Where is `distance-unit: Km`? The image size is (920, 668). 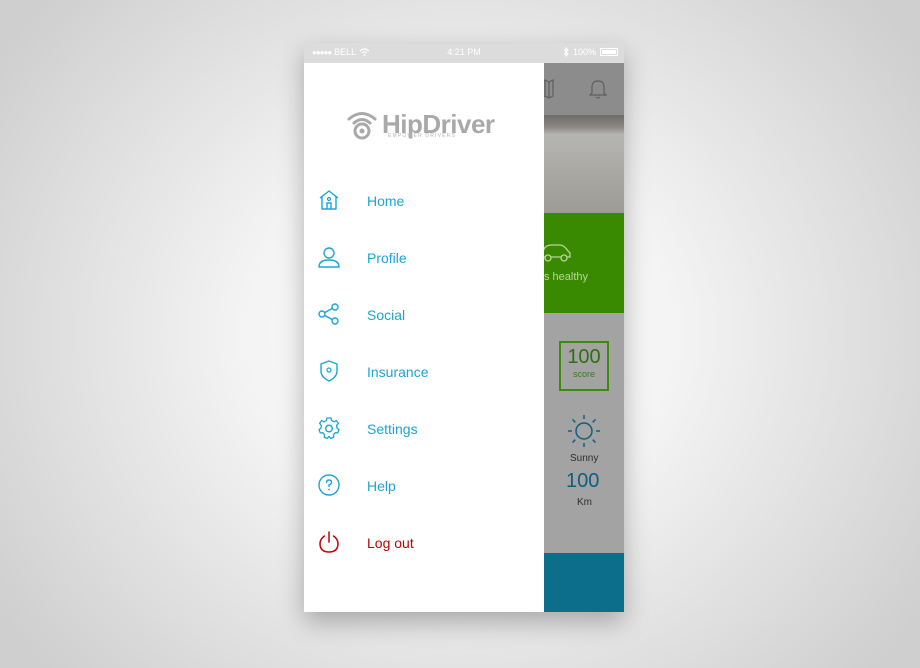
distance-unit: Km is located at coordinates (584, 502).